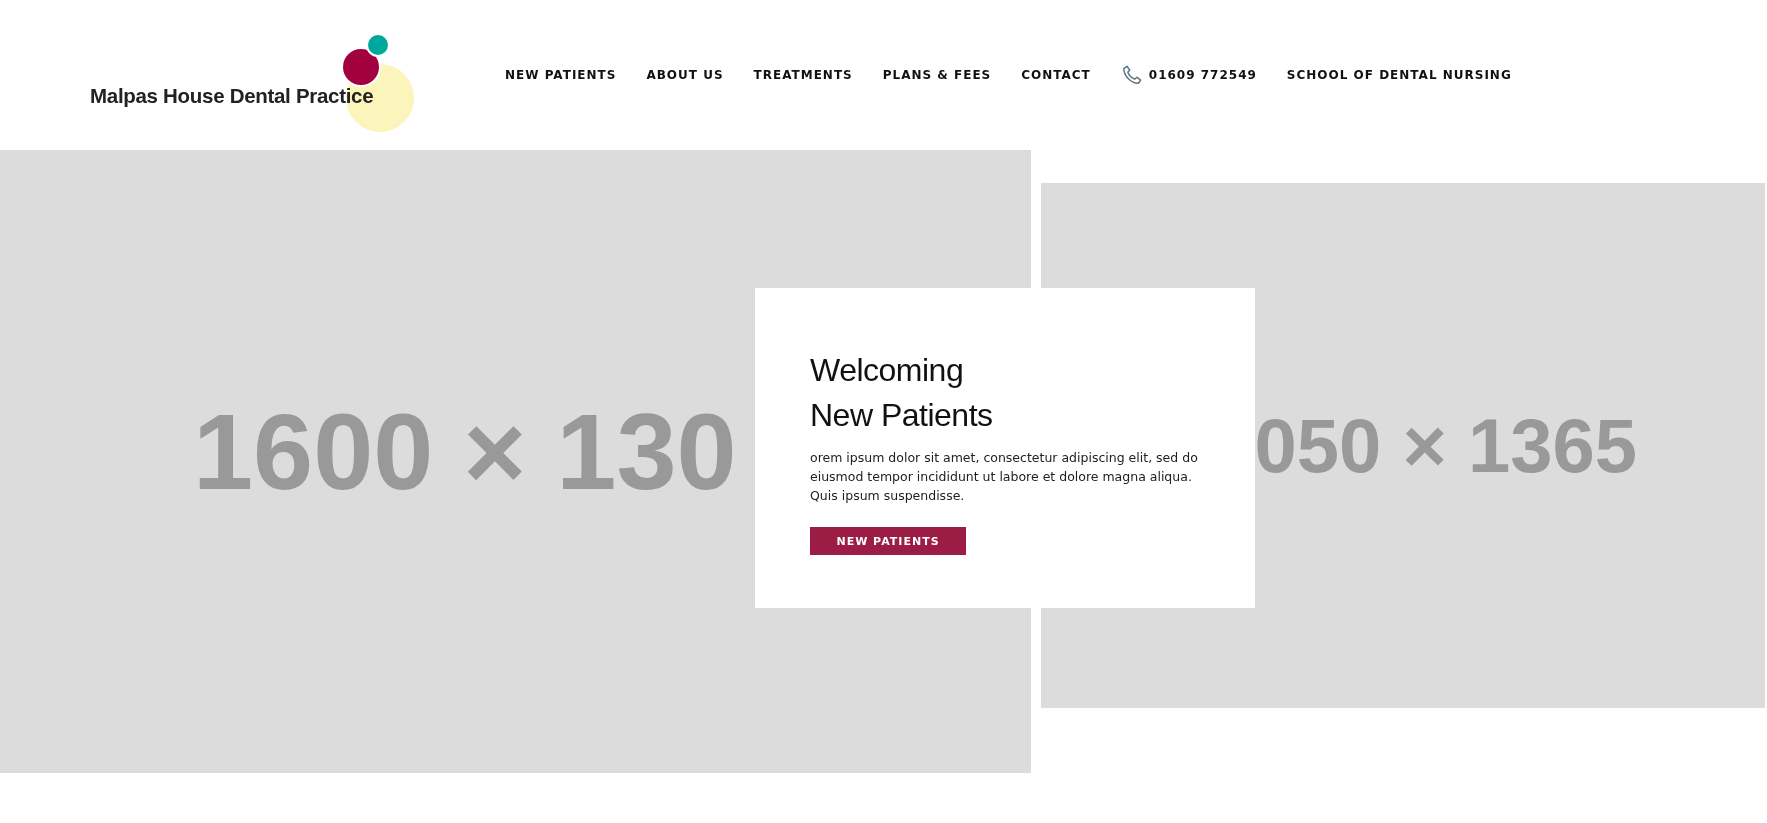  I want to click on new-patients-button: NEW PATIENTS, so click(888, 541).